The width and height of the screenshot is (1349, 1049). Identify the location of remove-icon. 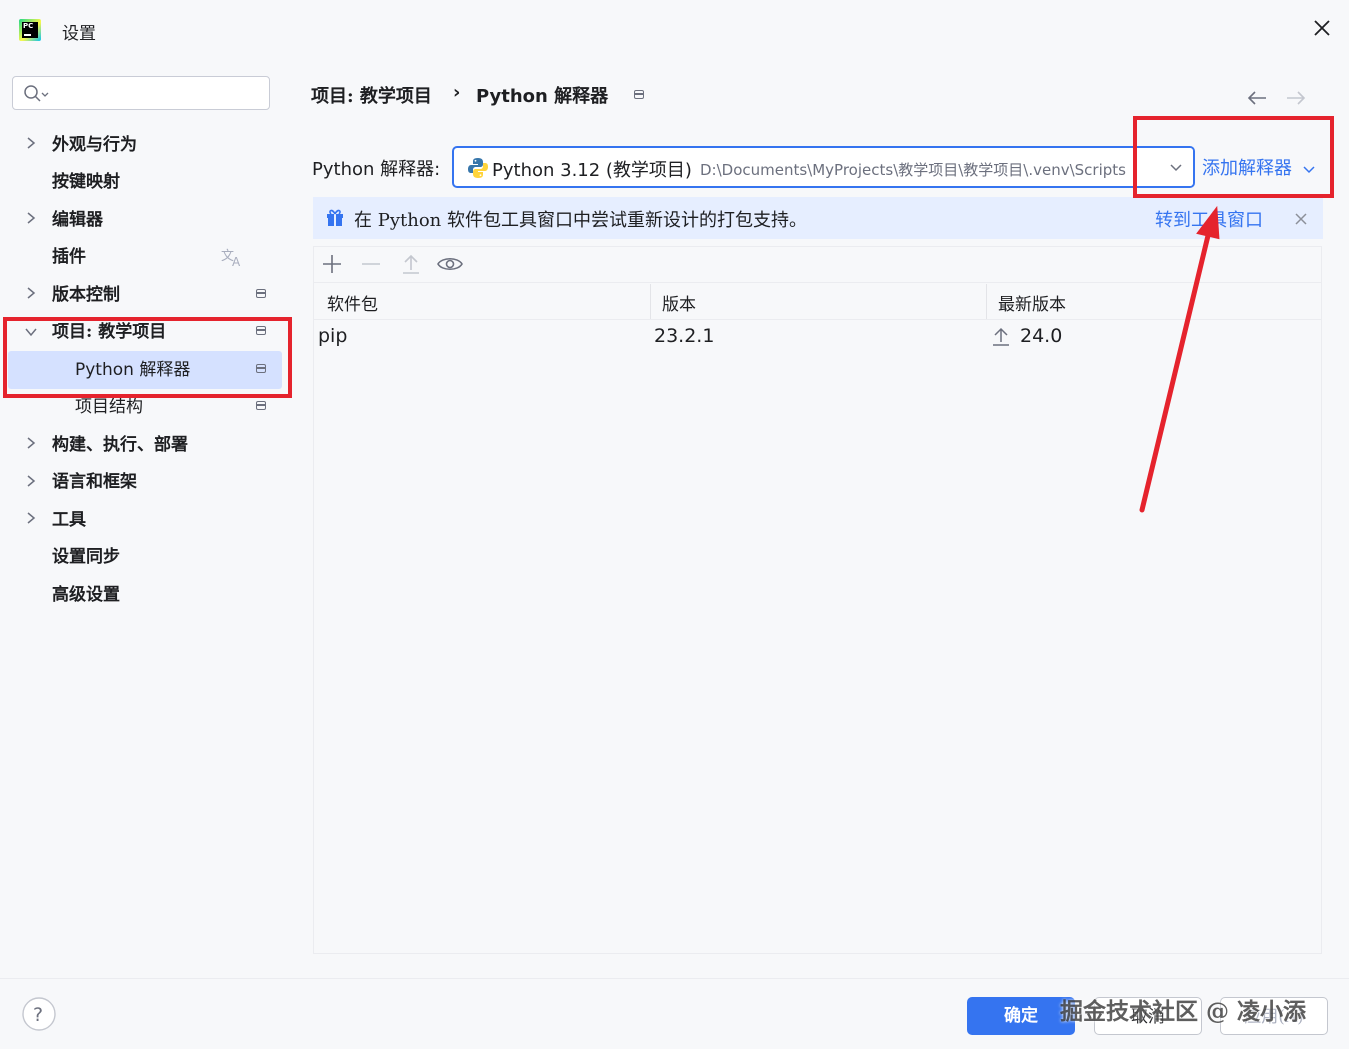
(371, 266).